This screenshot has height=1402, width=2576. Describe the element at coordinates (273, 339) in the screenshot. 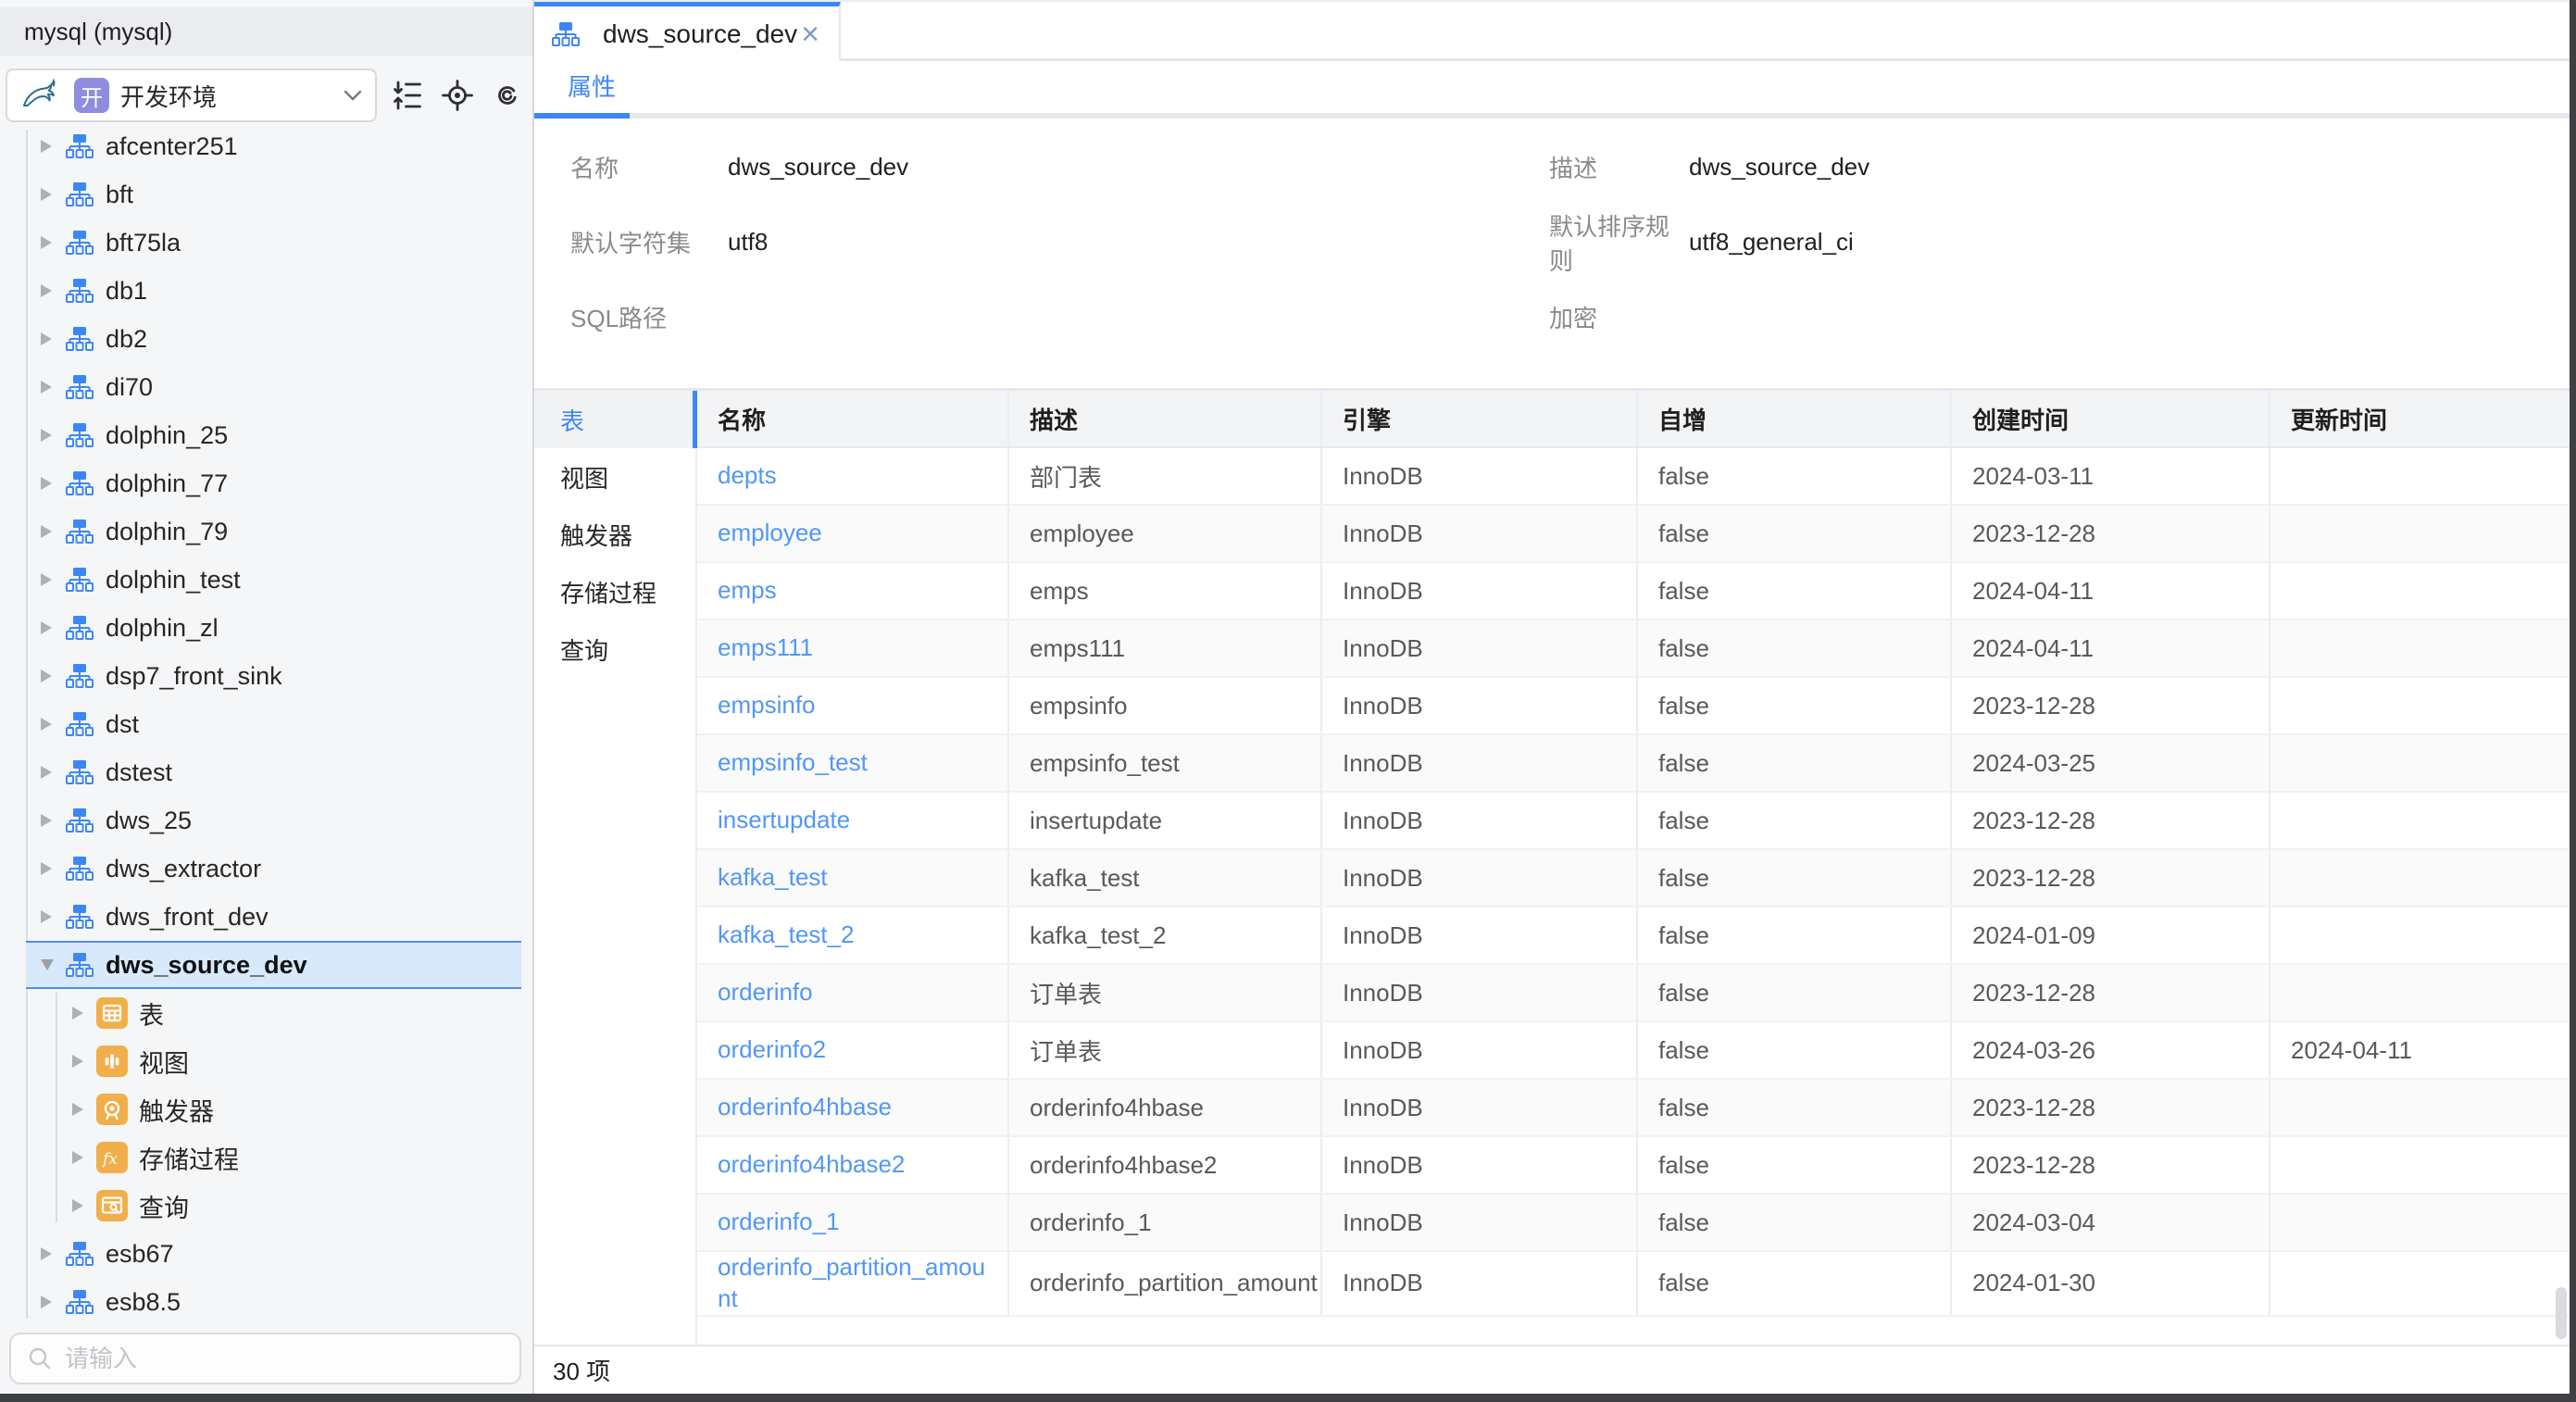

I see `sidebar-item-db2: db2` at that location.